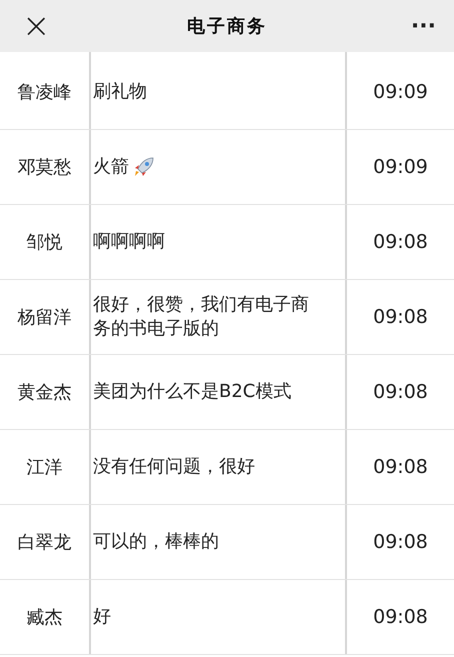 This screenshot has width=454, height=657. I want to click on sender-name: 鲁凌峰, so click(45, 92).